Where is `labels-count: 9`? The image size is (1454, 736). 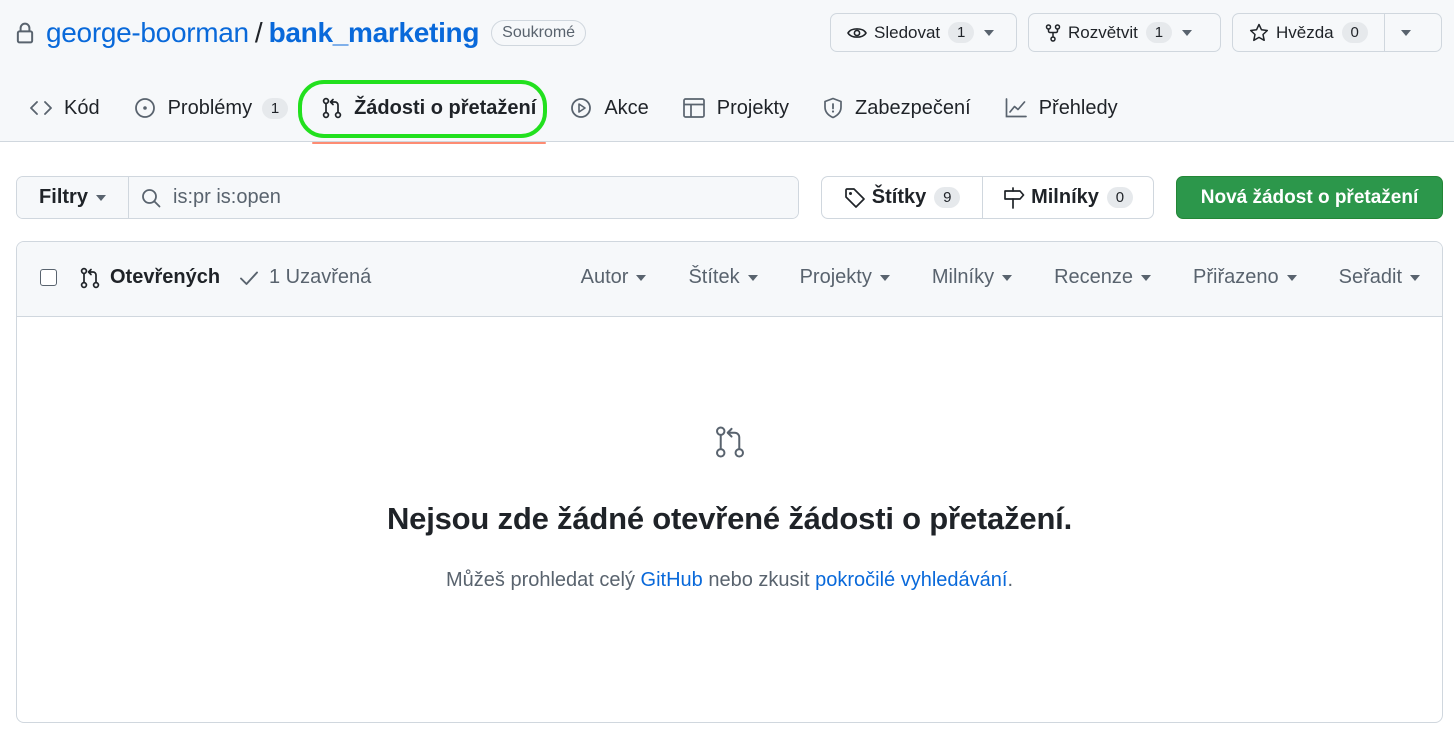 labels-count: 9 is located at coordinates (947, 197).